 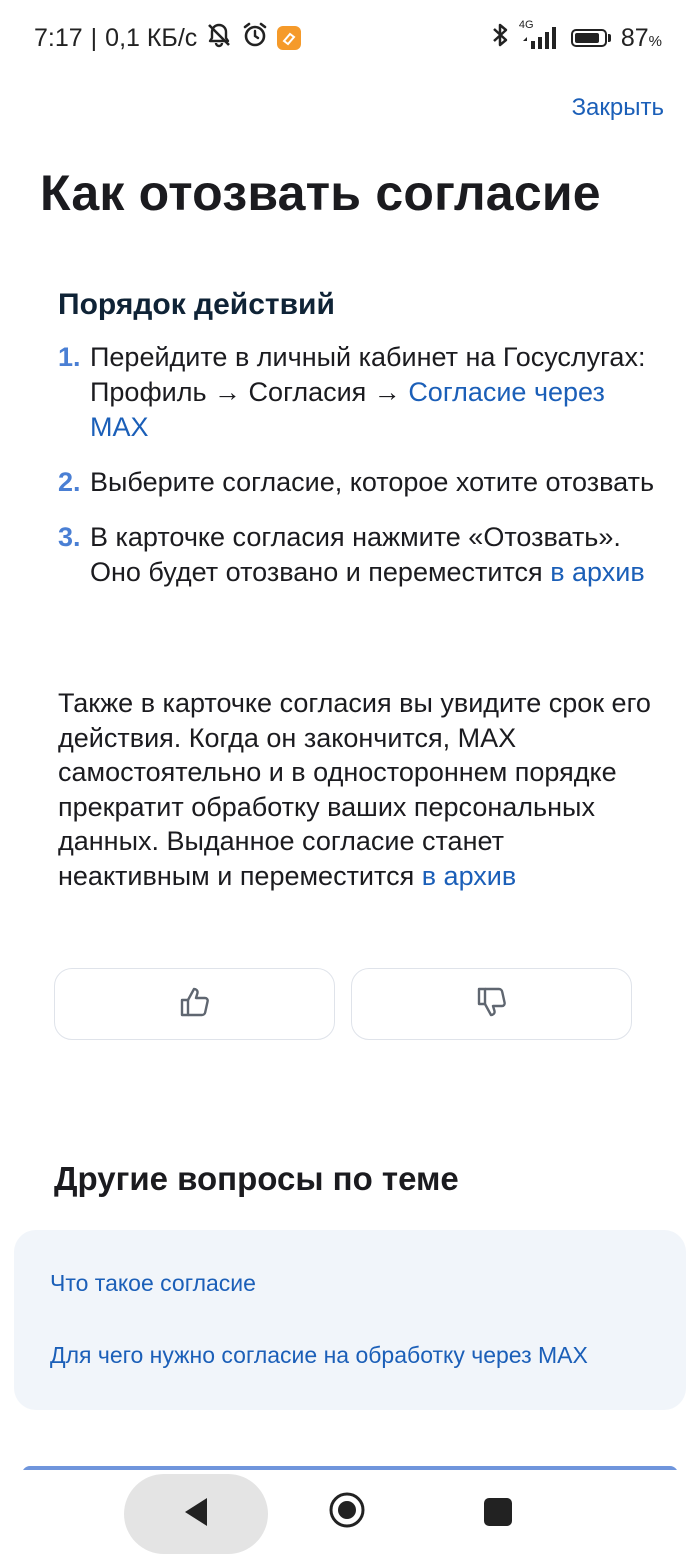 I want to click on network-type: 4G, so click(x=526, y=25).